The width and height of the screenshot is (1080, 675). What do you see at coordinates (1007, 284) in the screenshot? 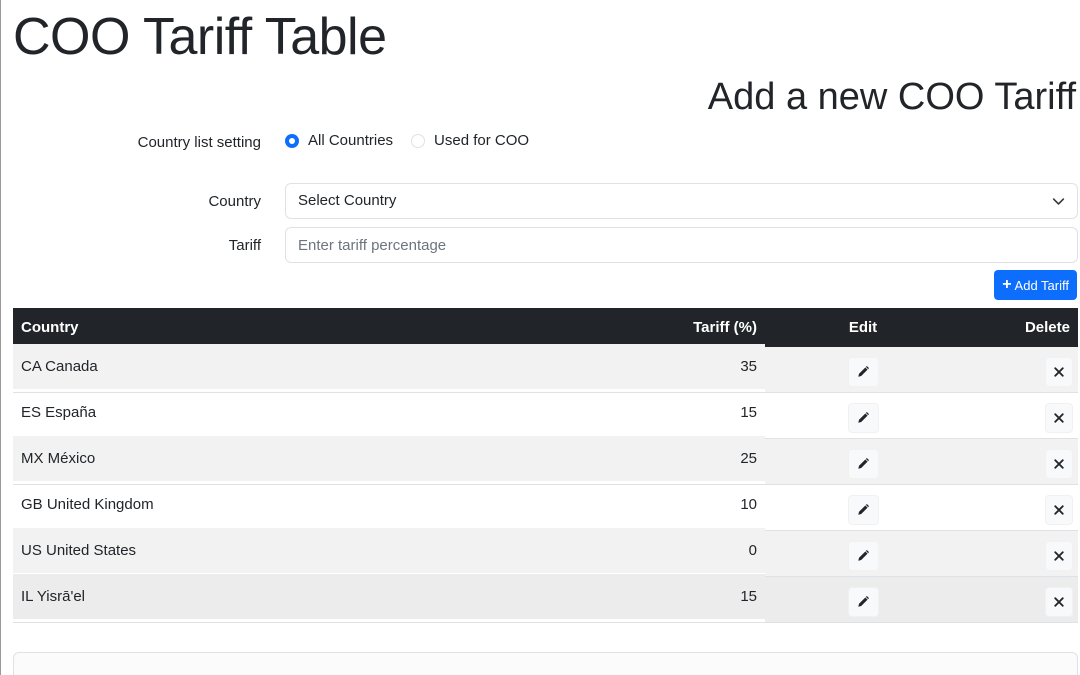
I see `plus-icon: +` at bounding box center [1007, 284].